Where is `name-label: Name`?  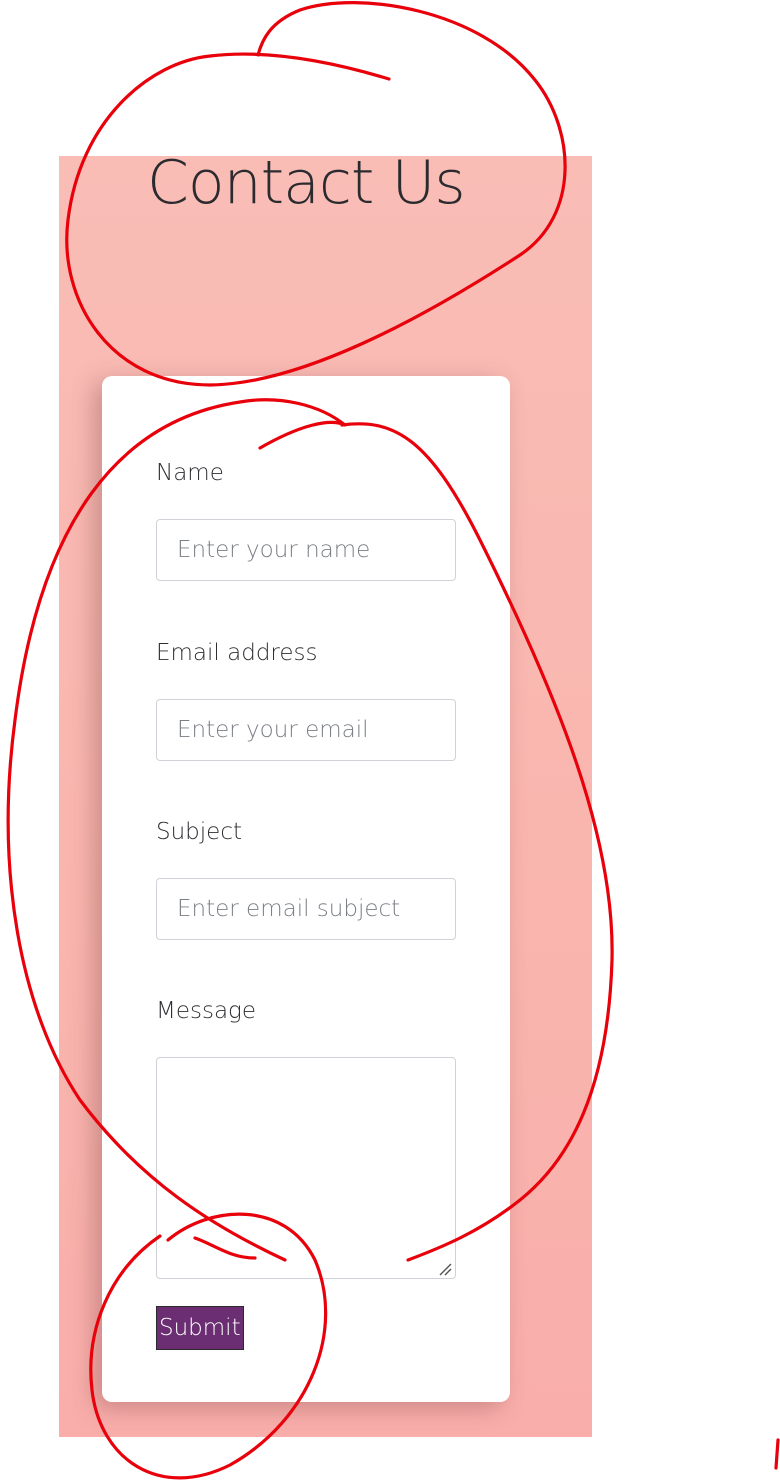 name-label: Name is located at coordinates (190, 473).